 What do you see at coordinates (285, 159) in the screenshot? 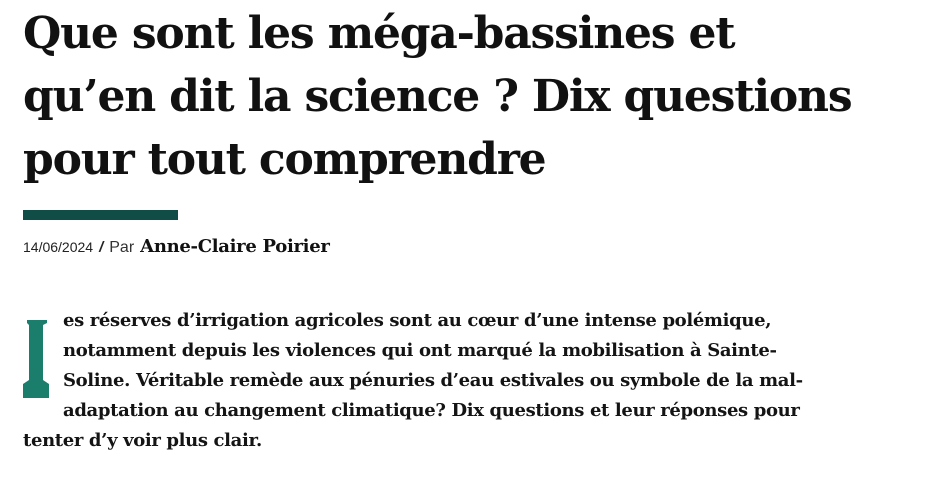
I see `title-line: pour tout comprendre` at bounding box center [285, 159].